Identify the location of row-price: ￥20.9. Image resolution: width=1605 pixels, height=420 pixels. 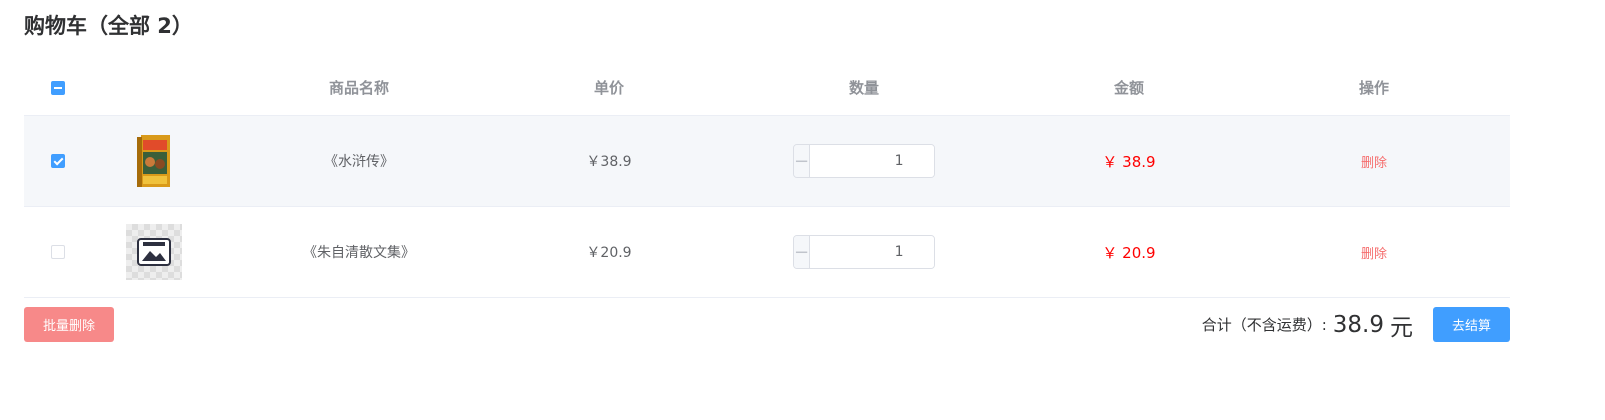
(609, 253).